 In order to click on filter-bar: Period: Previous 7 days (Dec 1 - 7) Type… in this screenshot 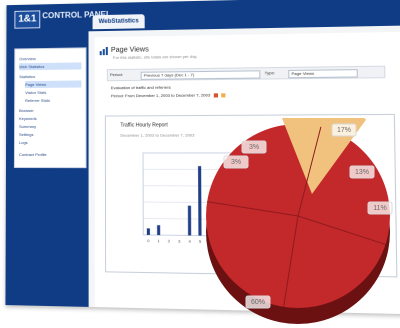, I will do `click(246, 74)`.